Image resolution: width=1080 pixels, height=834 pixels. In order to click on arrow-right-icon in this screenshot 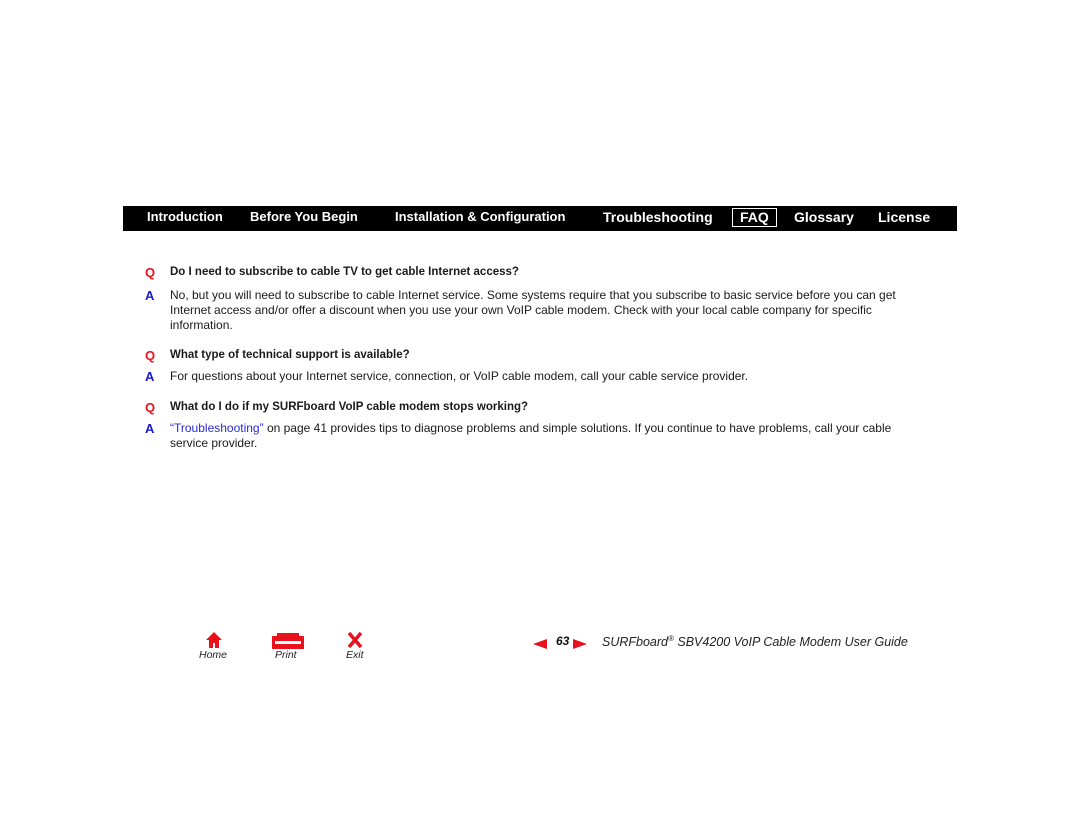, I will do `click(580, 644)`.